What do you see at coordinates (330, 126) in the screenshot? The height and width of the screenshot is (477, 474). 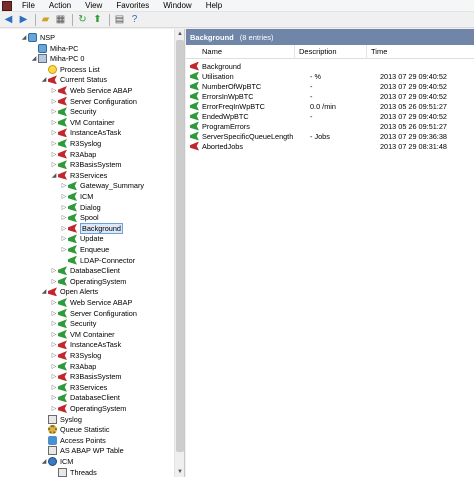 I see `table-row: ProgramErrors 2013 05 26 09:51:27` at bounding box center [330, 126].